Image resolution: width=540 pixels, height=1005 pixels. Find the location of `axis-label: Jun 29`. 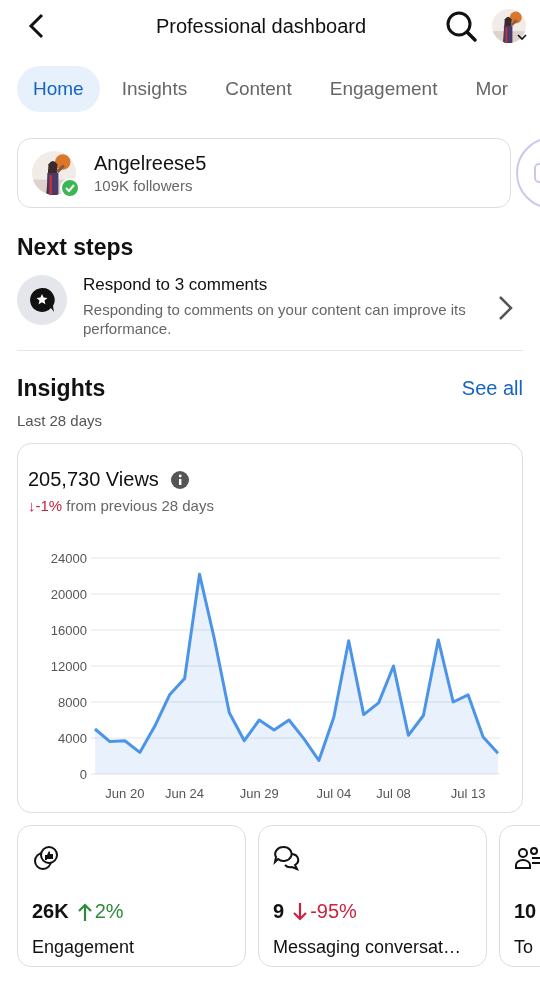

axis-label: Jun 29 is located at coordinates (259, 793).